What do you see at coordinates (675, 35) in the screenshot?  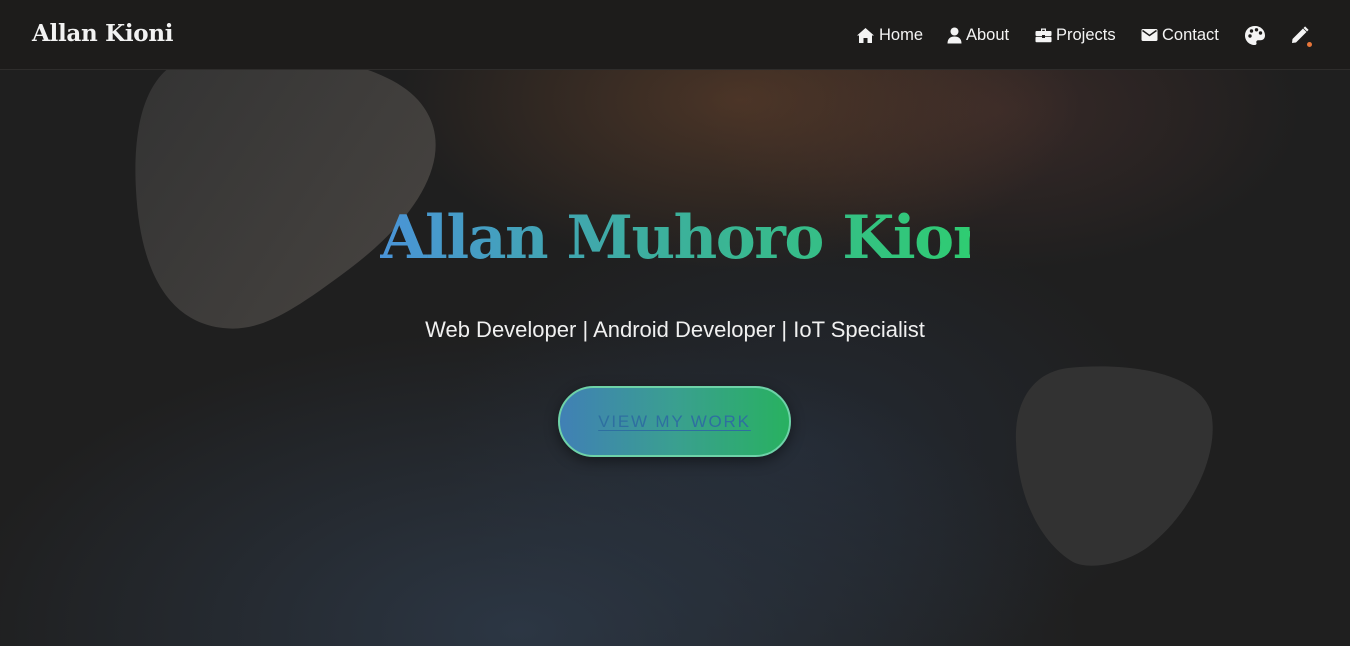 I see `navbar: Allan Kioni Home About Projects Contact` at bounding box center [675, 35].